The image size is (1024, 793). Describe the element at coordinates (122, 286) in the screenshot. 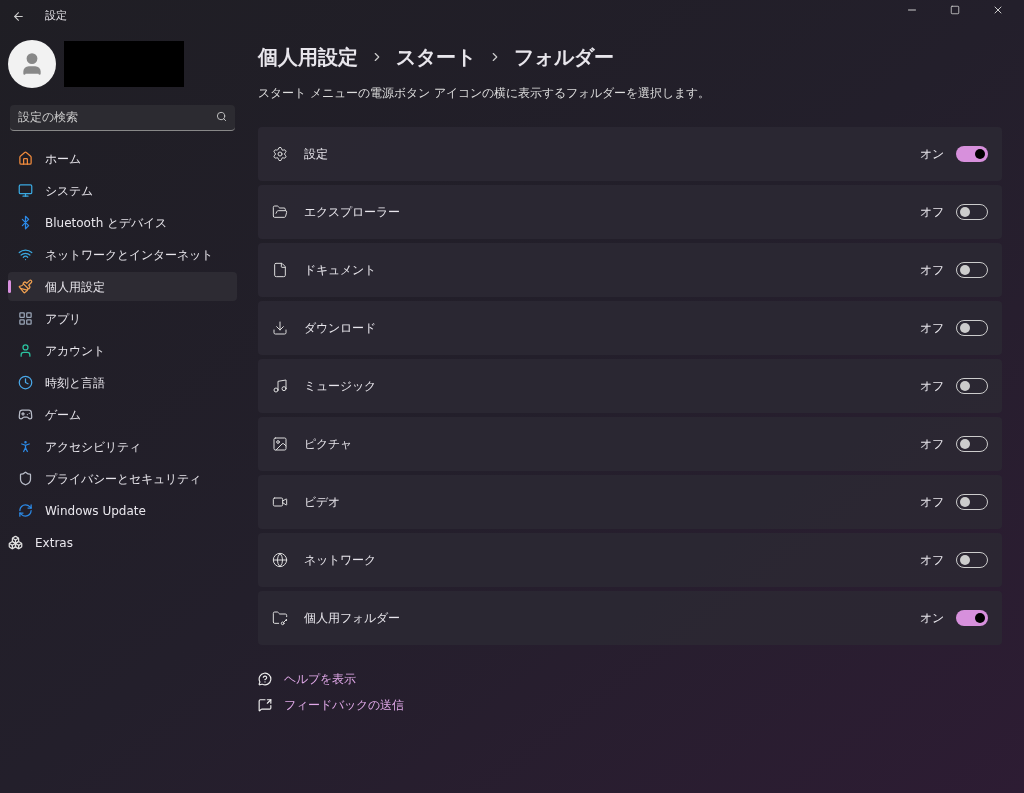

I see `nav-item: 個人用設定` at that location.